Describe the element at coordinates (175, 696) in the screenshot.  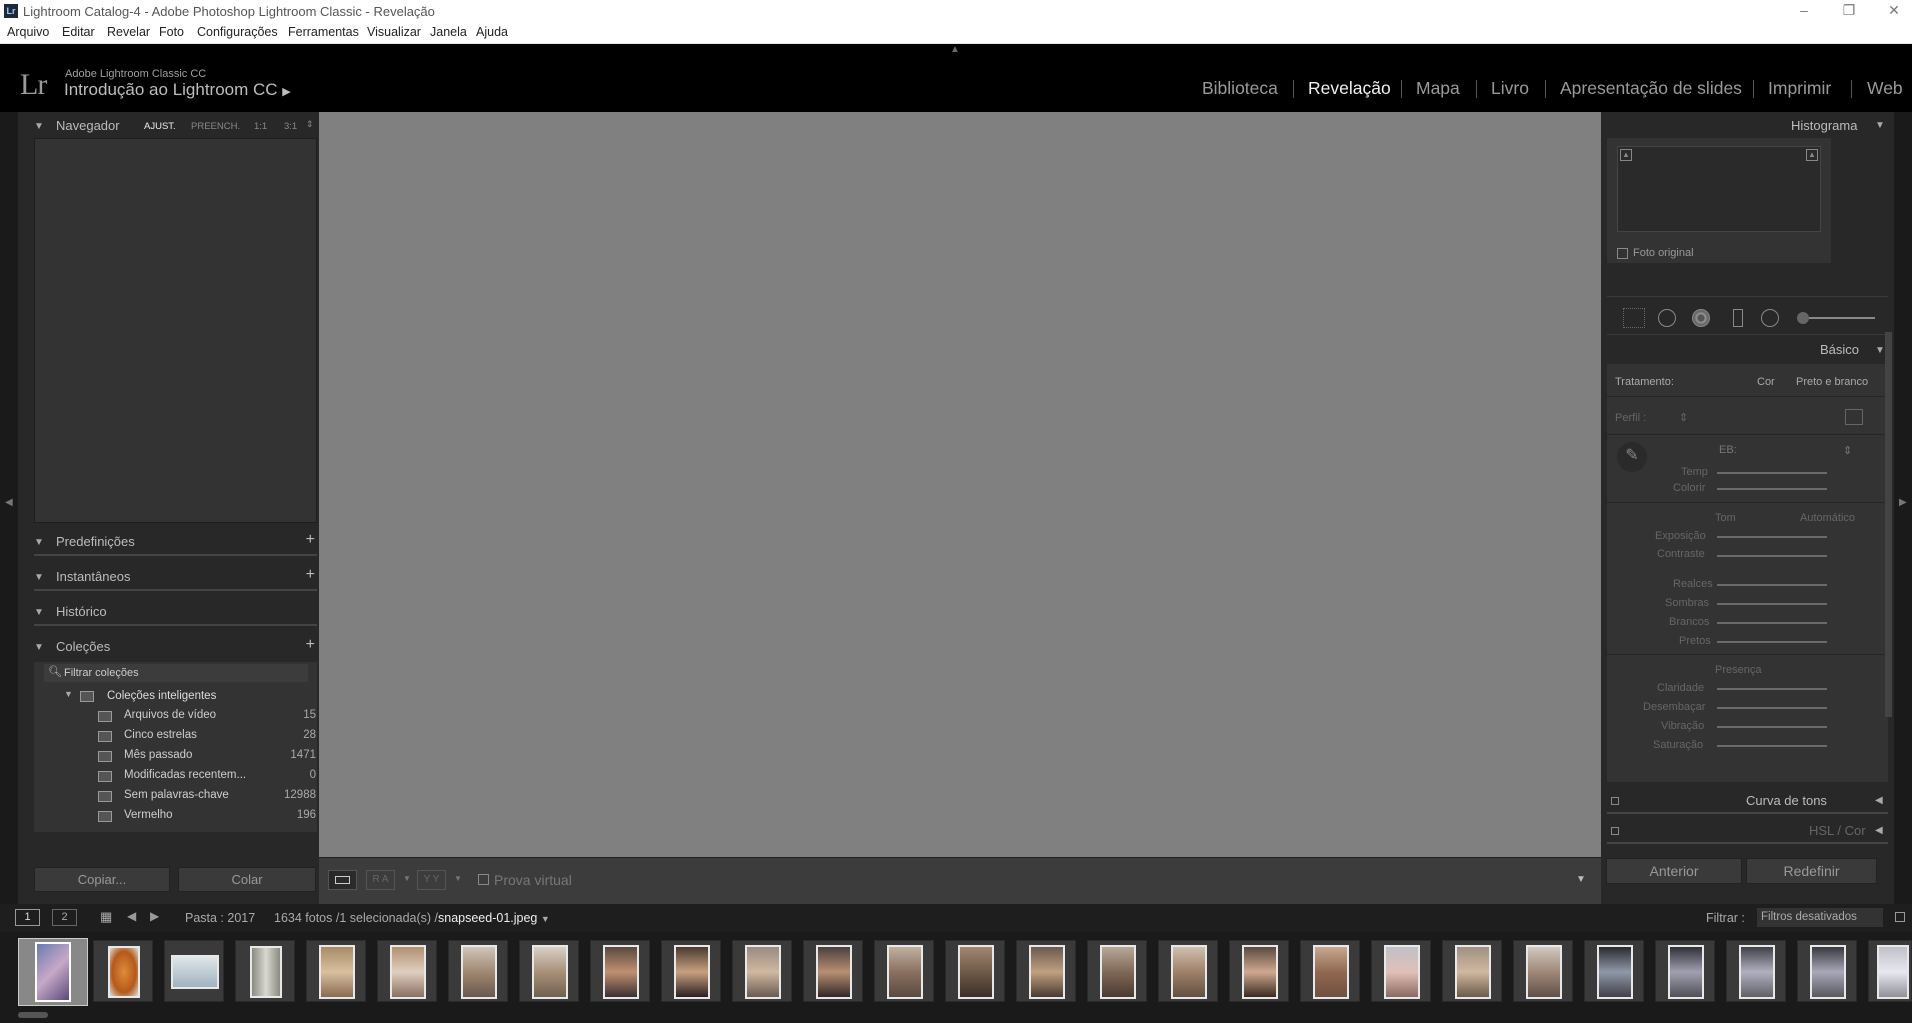
I see `smart-collections-group: ▼ Coleções inteligentes` at that location.